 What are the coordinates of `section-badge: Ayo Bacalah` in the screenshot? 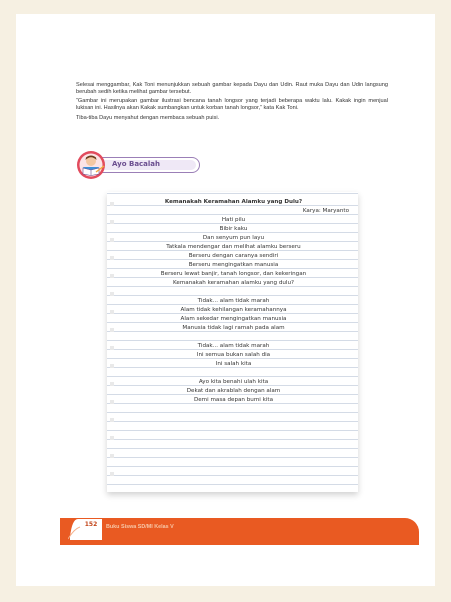 It's located at (141, 167).